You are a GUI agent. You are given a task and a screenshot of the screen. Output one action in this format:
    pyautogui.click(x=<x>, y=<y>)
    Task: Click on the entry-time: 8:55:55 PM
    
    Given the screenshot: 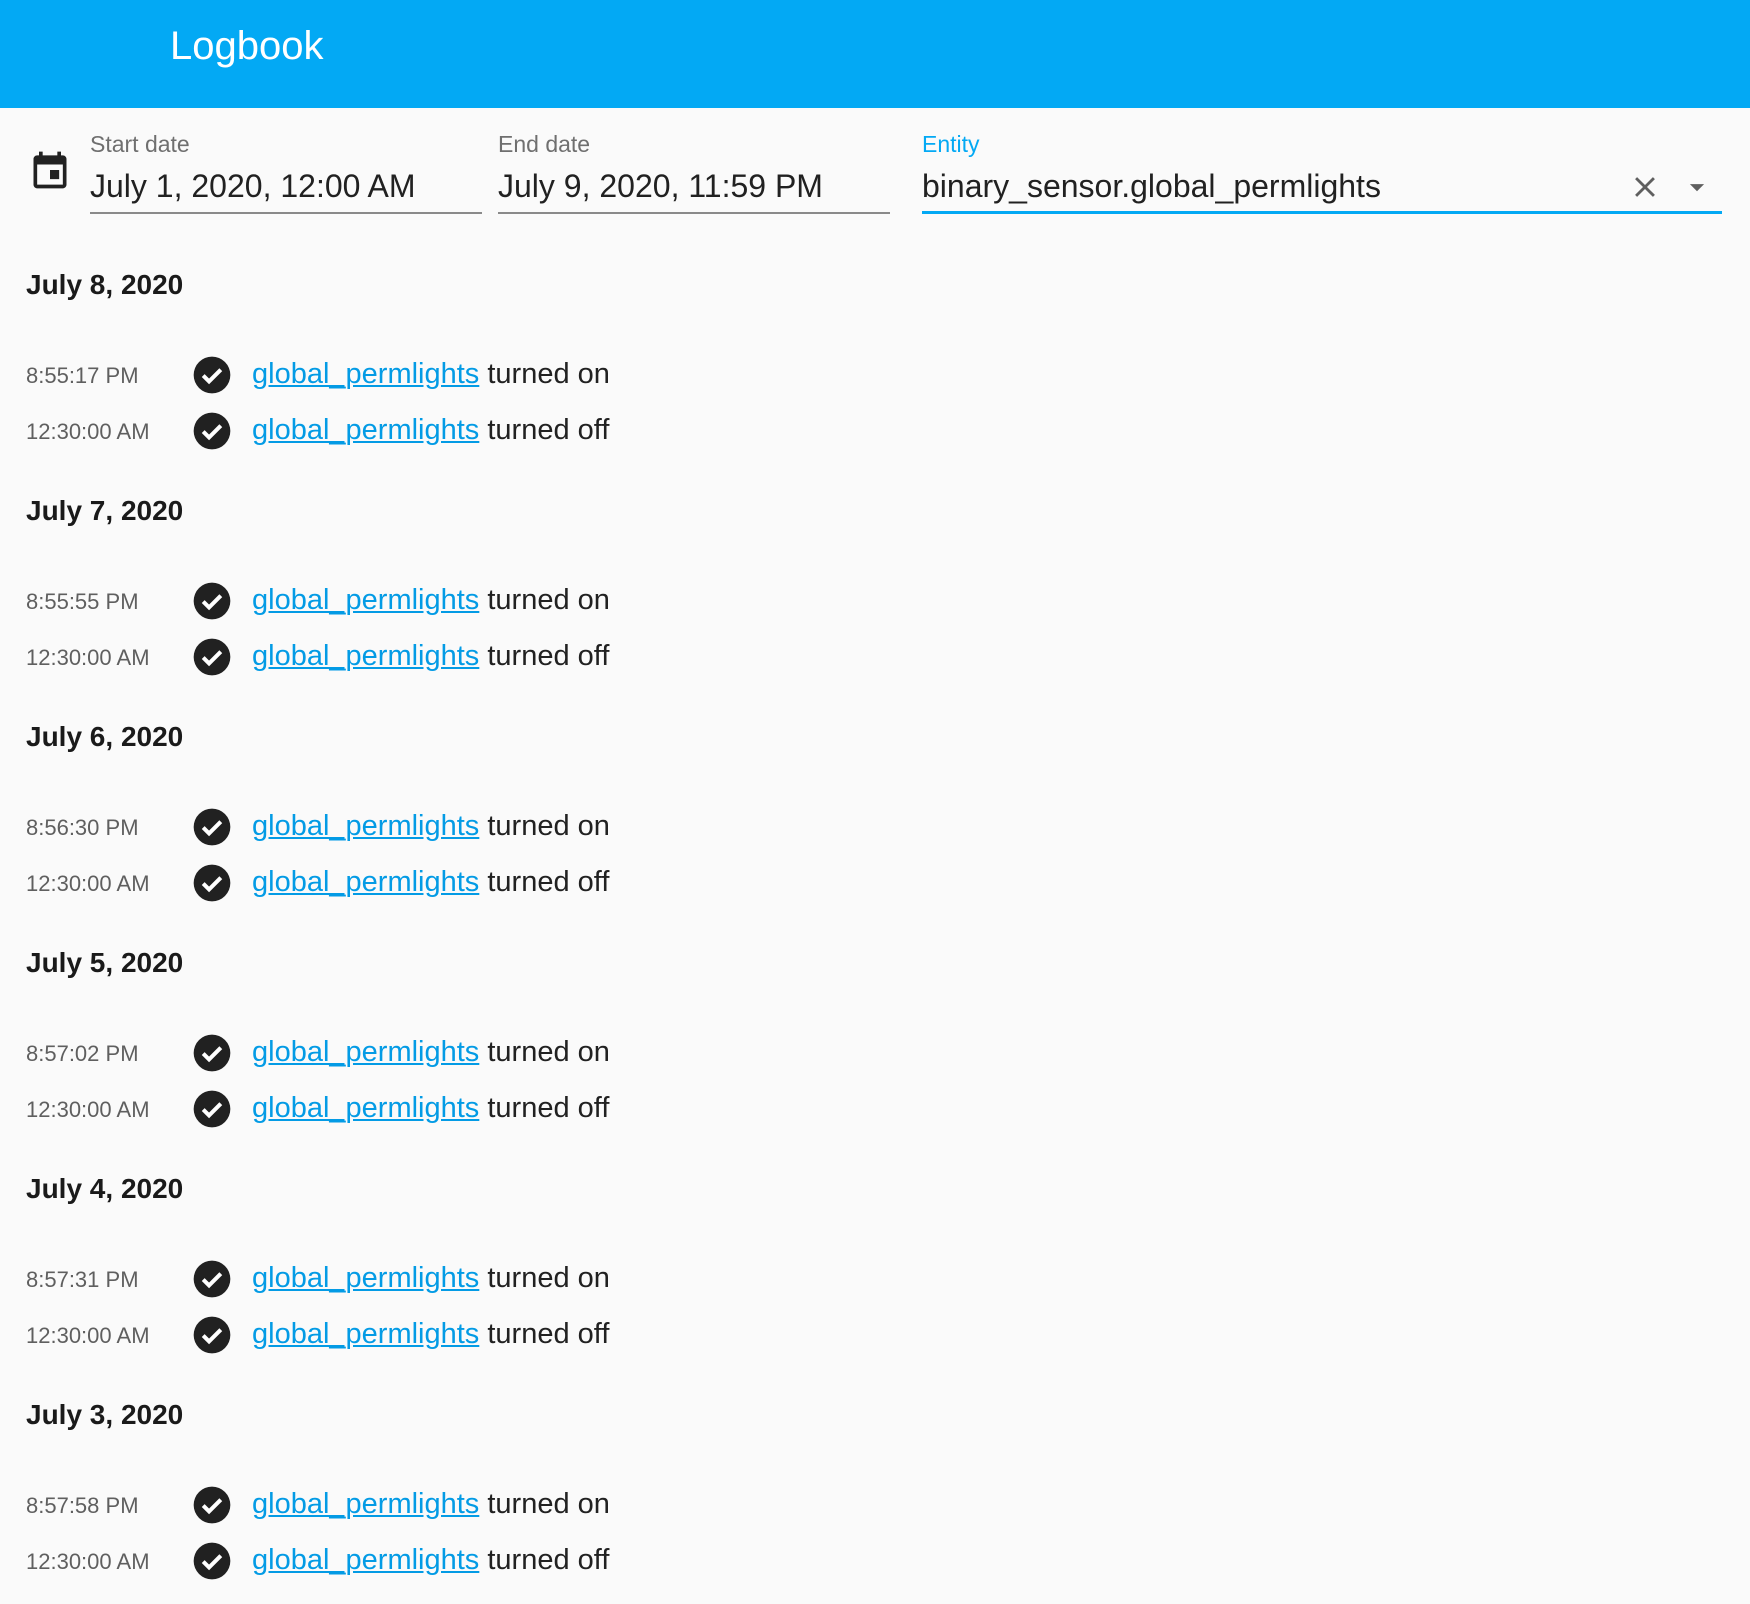 What is the action you would take?
    pyautogui.click(x=82, y=601)
    